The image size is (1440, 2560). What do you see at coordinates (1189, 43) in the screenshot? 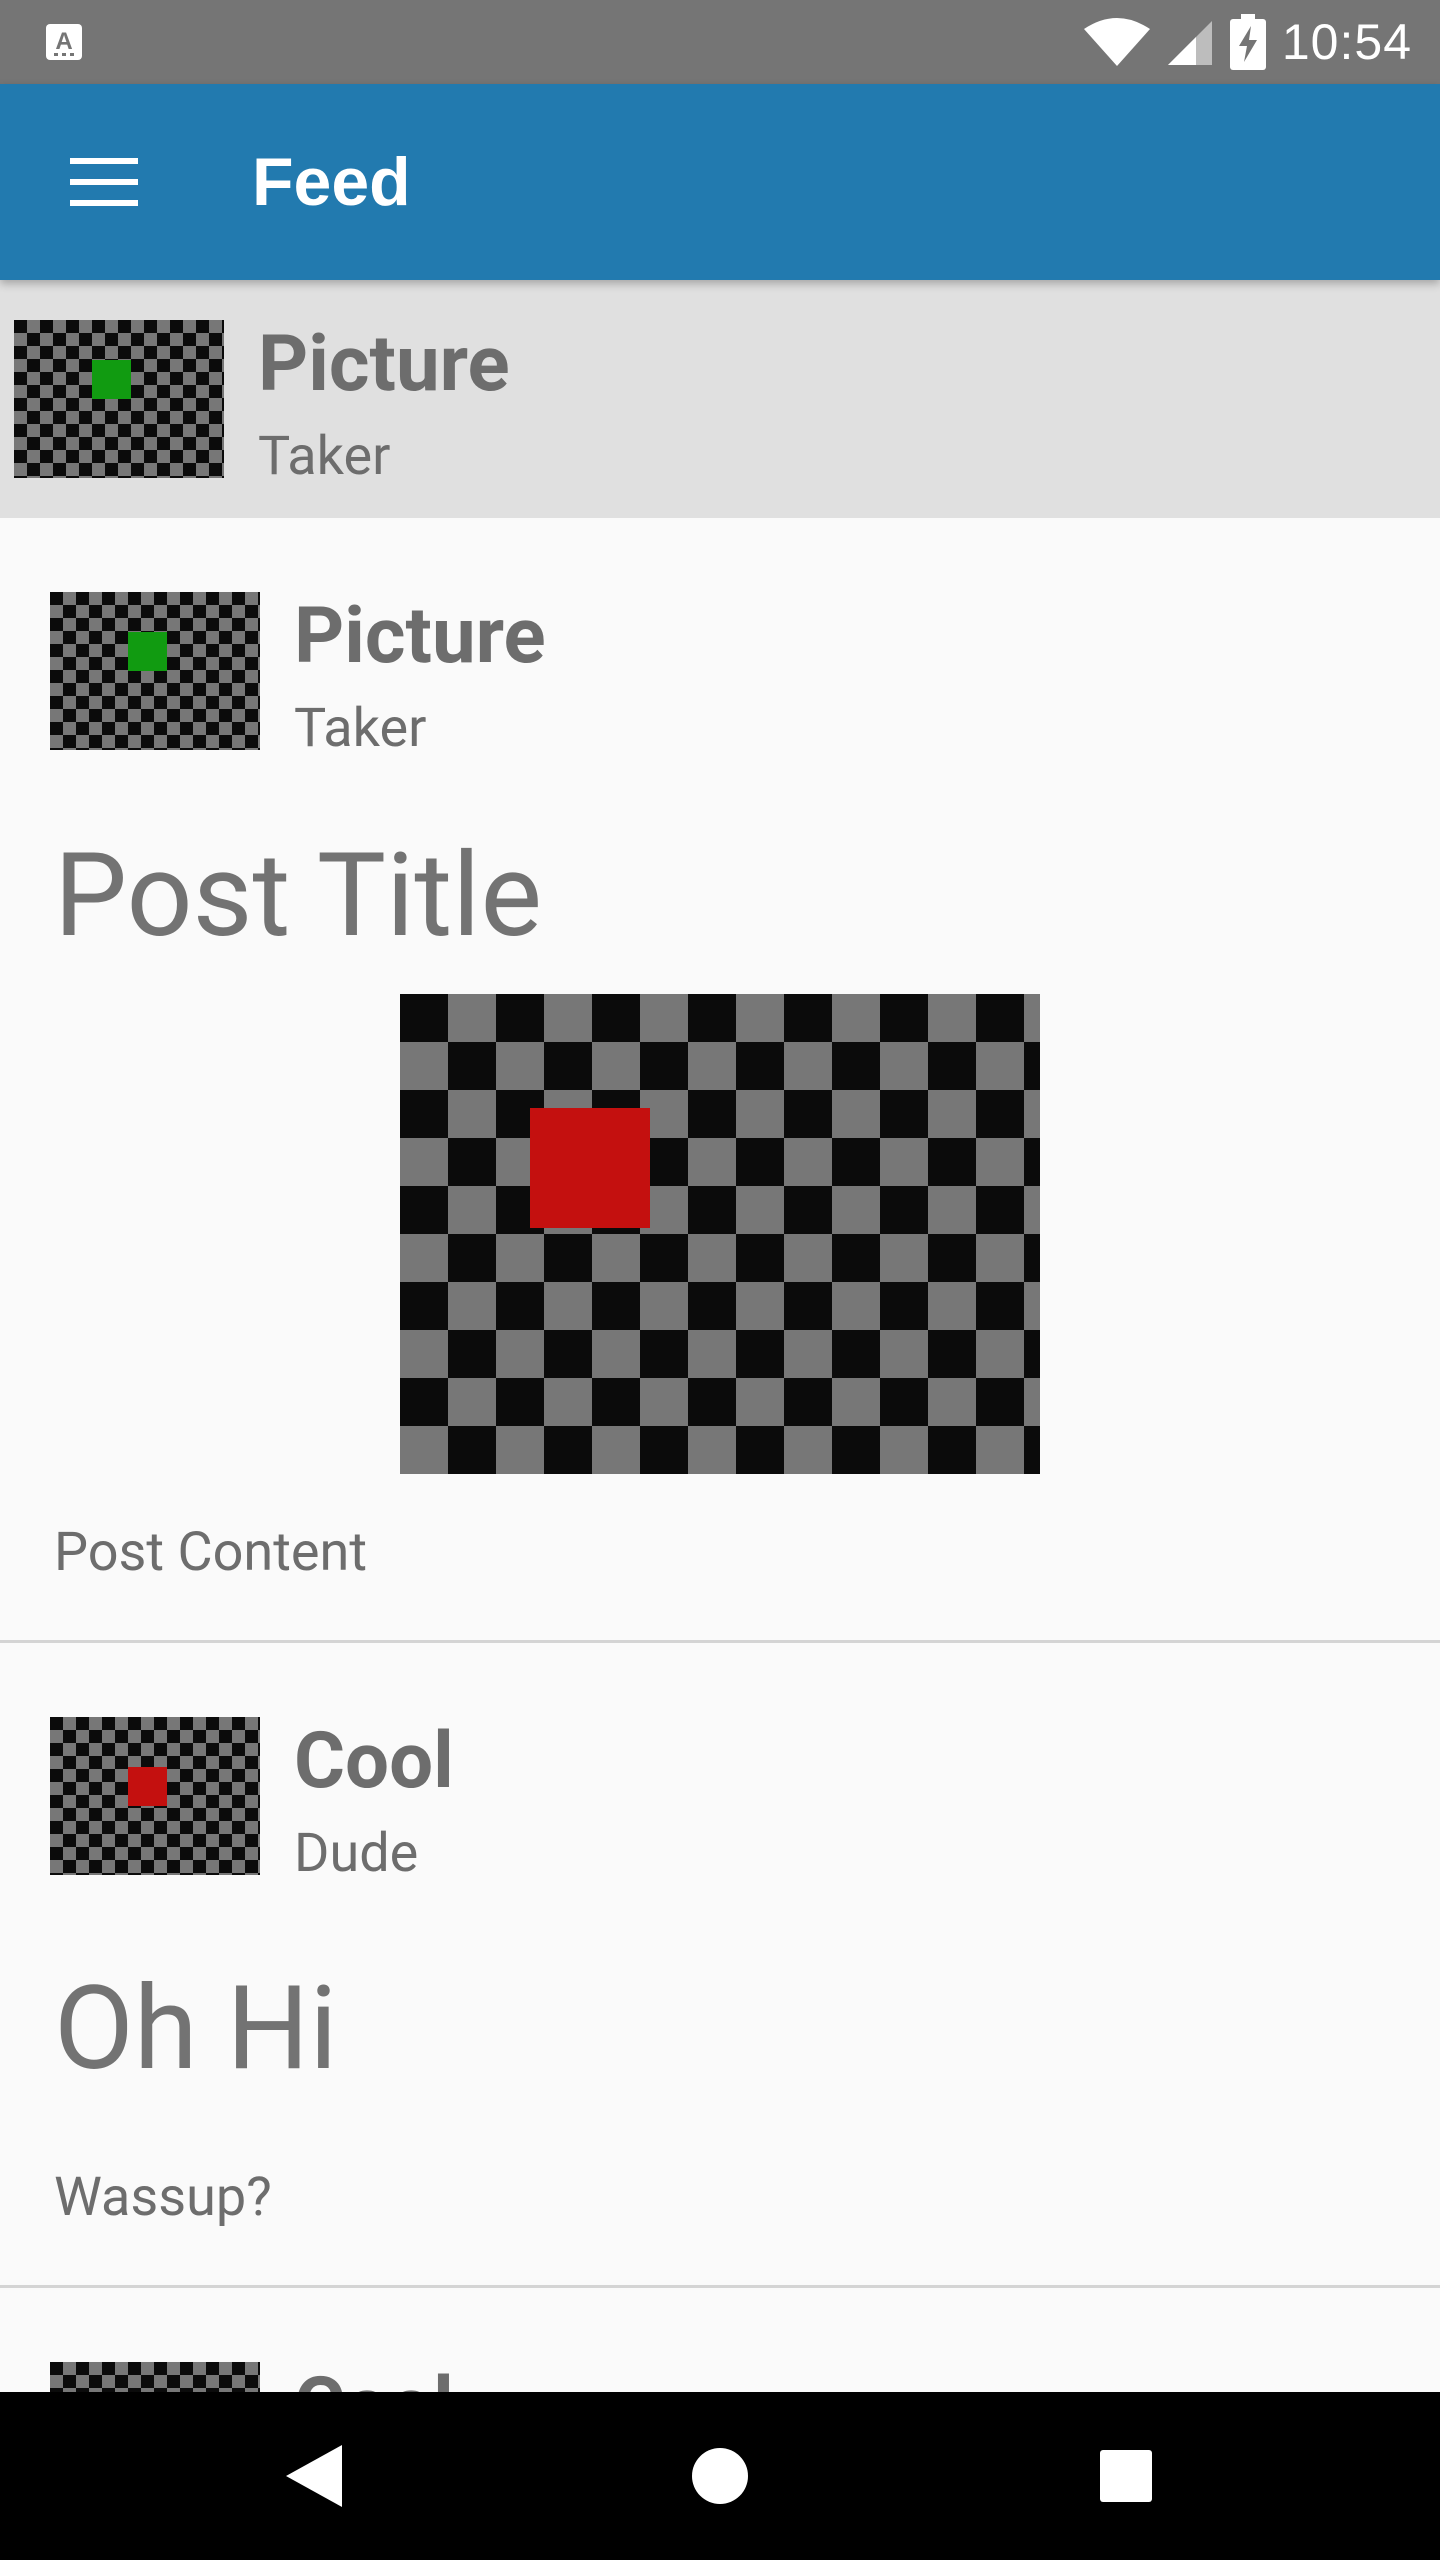
I see `signal-icon` at bounding box center [1189, 43].